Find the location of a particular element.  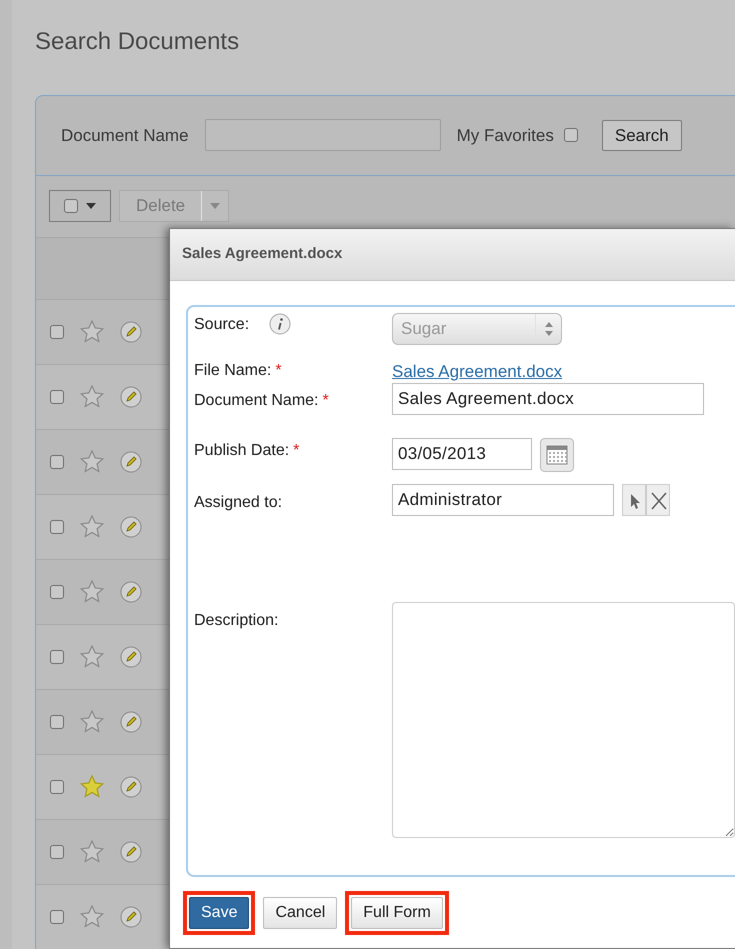

calendar-icon is located at coordinates (557, 455).